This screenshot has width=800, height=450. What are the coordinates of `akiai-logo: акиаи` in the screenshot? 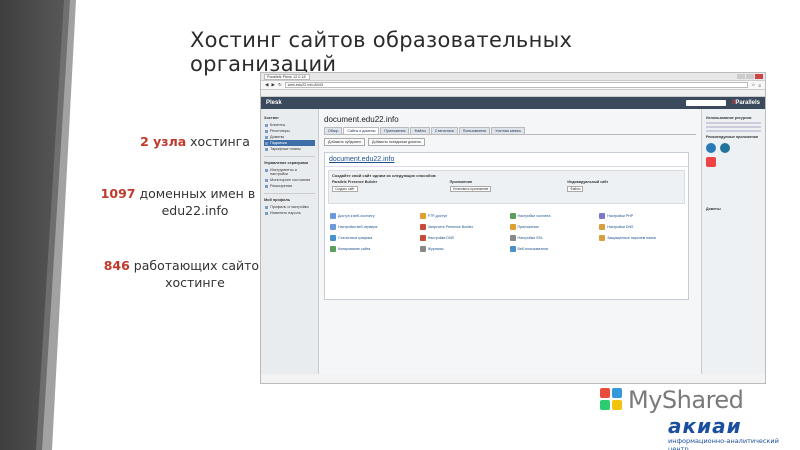 It's located at (705, 426).